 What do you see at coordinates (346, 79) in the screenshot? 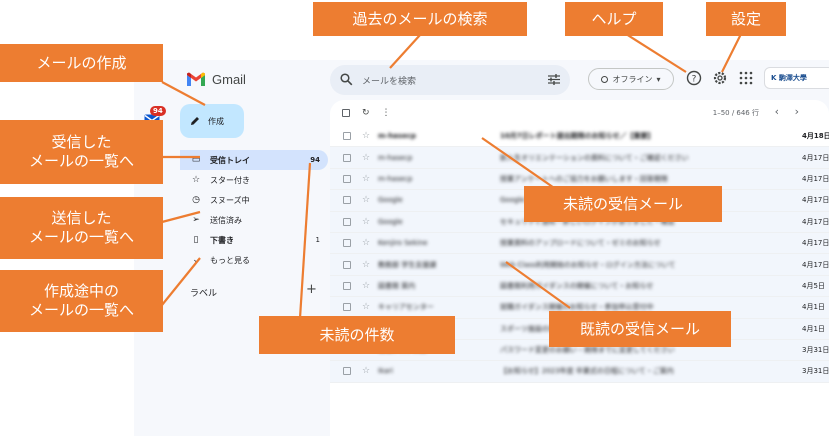
I see `search-icon` at bounding box center [346, 79].